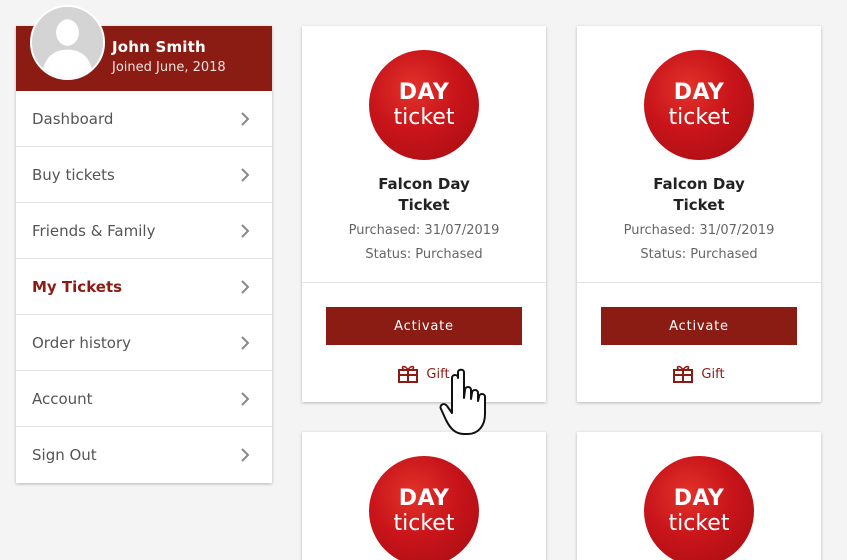 The height and width of the screenshot is (560, 847). Describe the element at coordinates (169, 67) in the screenshot. I see `profile-joined-date: Joined June, 2018` at that location.